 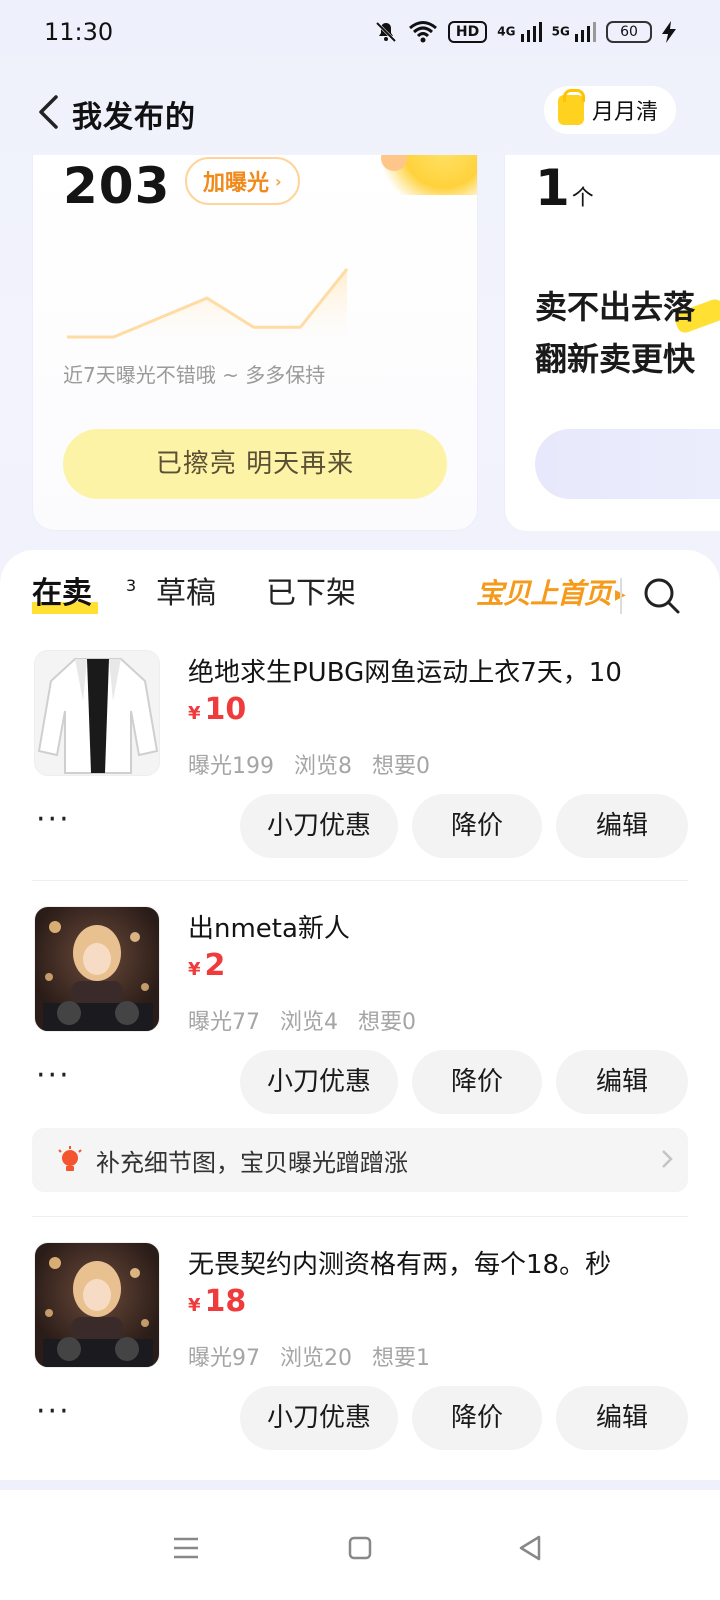 What do you see at coordinates (552, 188) in the screenshot?
I see `refresh-count-value: 1` at bounding box center [552, 188].